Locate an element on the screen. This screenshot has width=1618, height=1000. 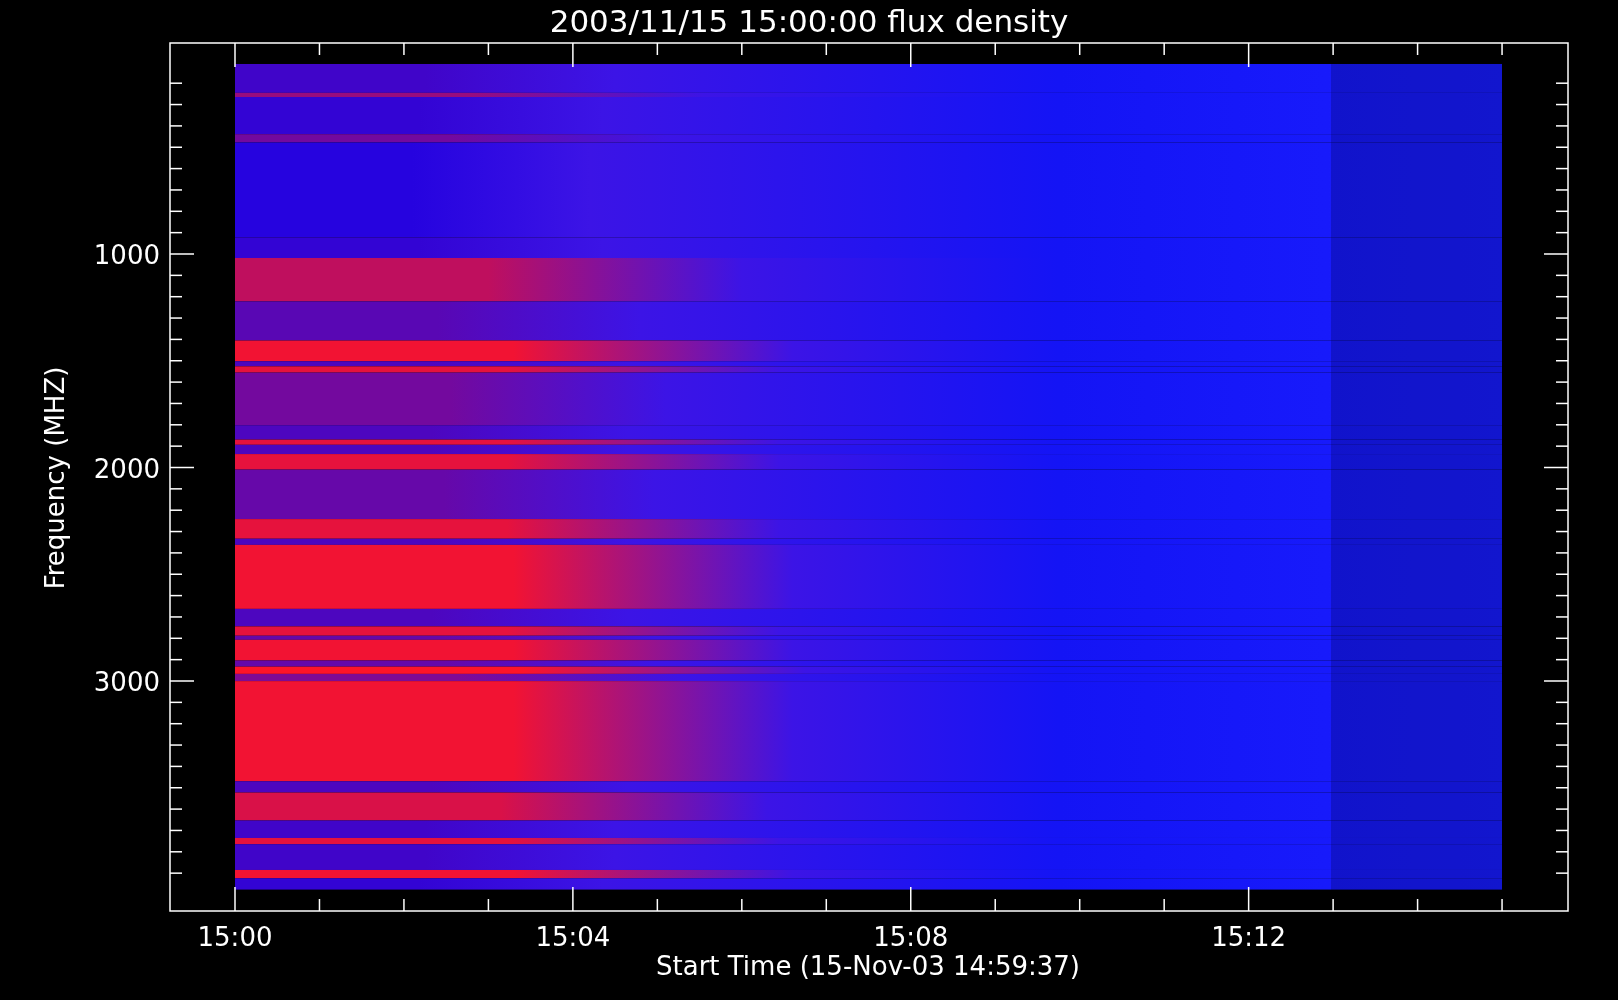
x-tick-label: 15:04 is located at coordinates (573, 937).